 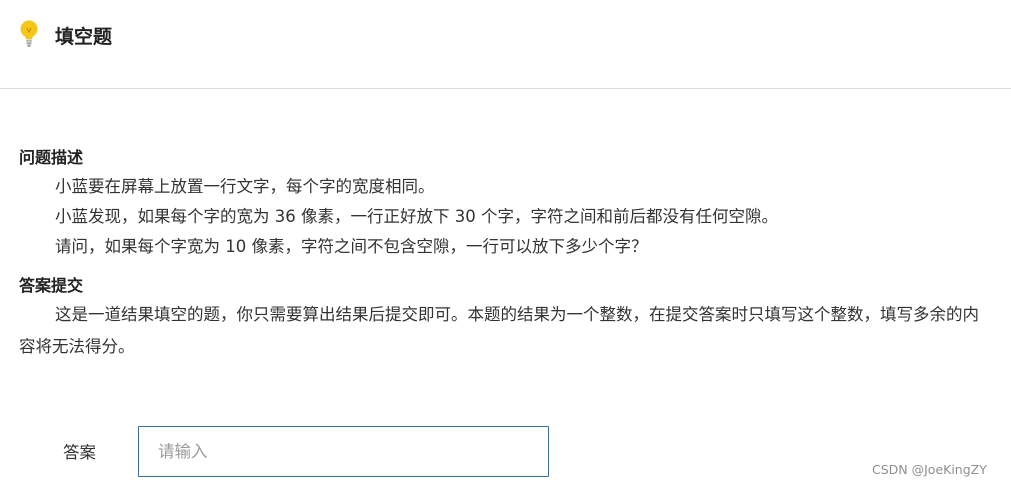 I want to click on answer-label: 答案, so click(x=79, y=452).